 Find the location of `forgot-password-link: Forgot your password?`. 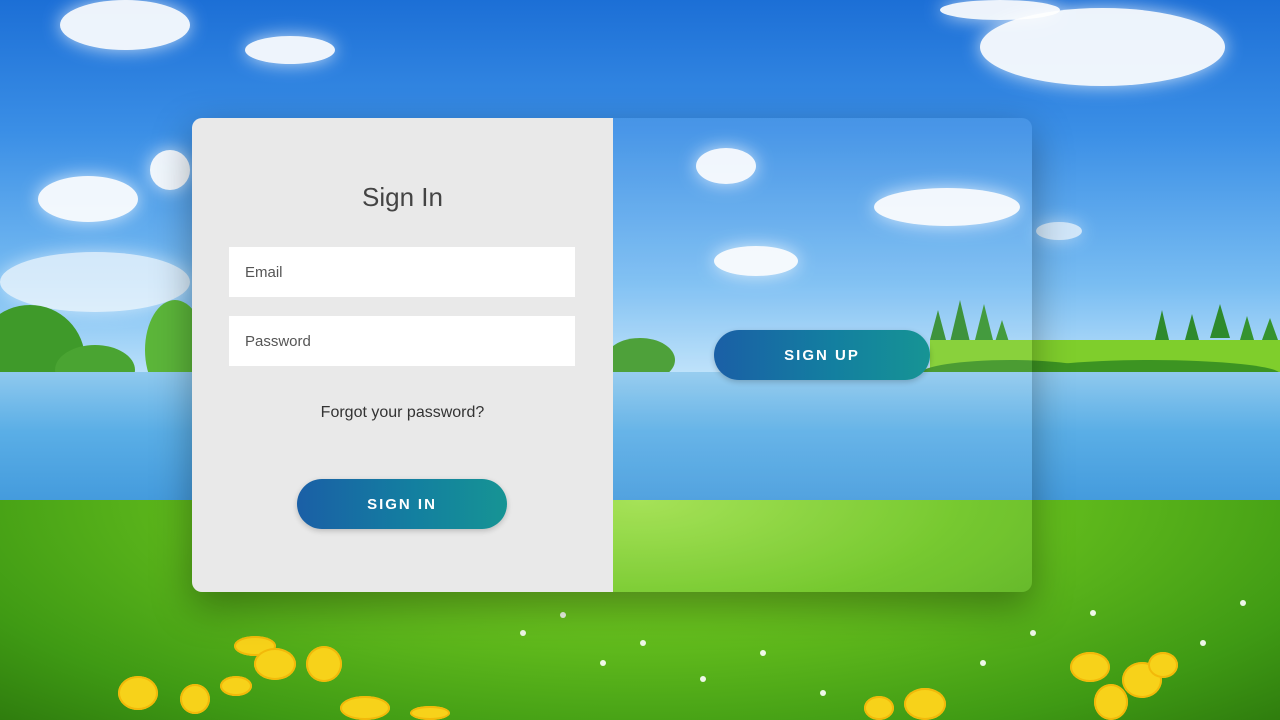

forgot-password-link: Forgot your password? is located at coordinates (402, 413).